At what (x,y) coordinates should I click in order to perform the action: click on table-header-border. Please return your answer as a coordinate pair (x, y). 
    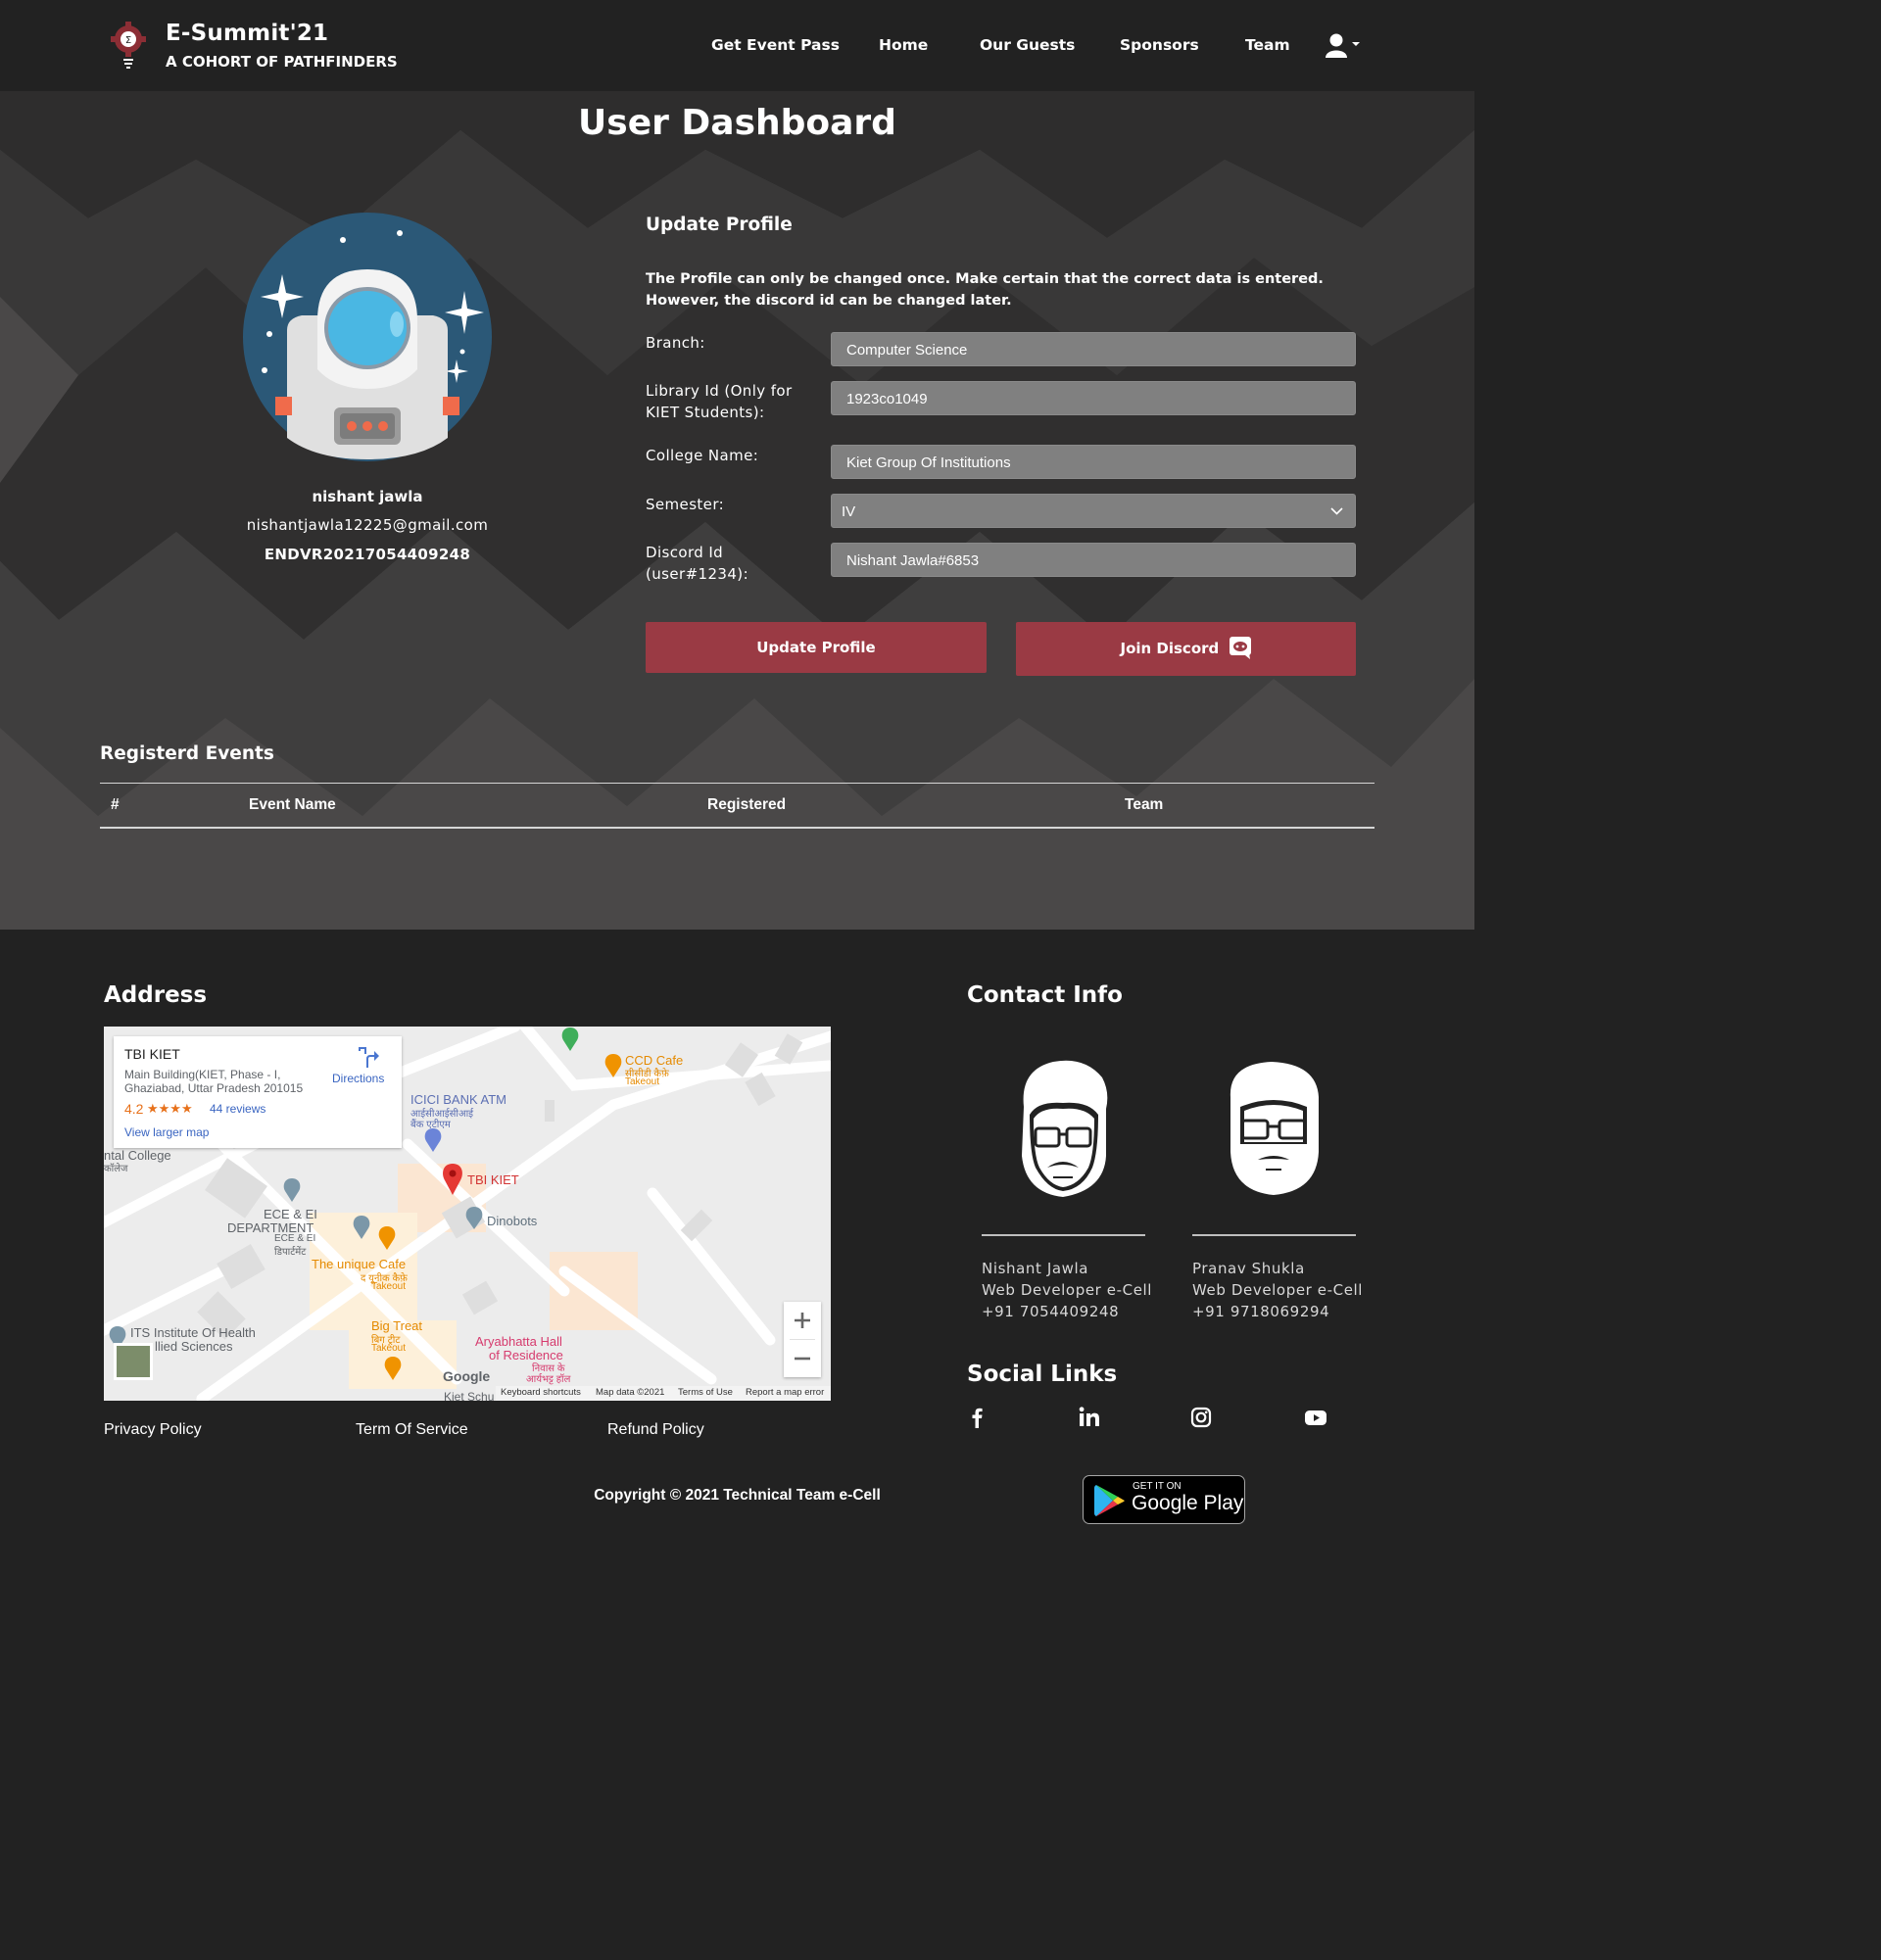
    Looking at the image, I should click on (737, 828).